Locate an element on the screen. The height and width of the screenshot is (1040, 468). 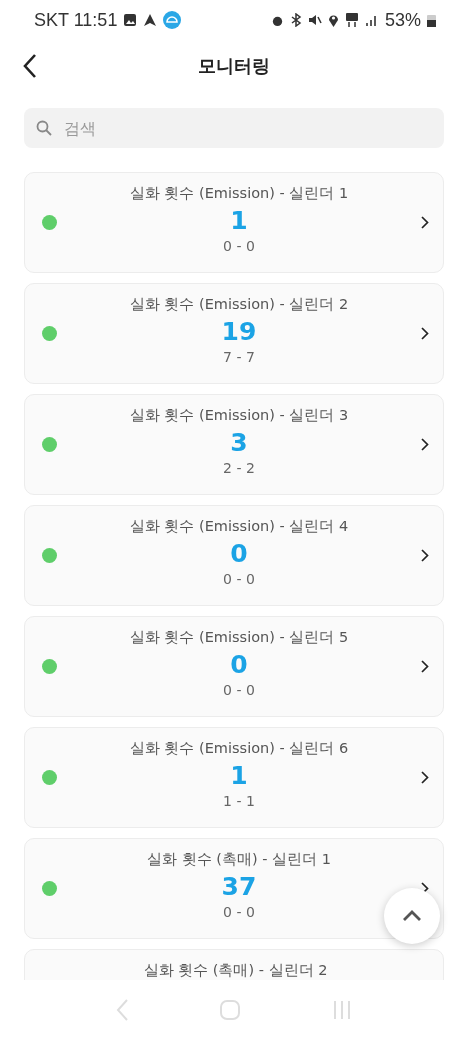
monitor-card: 실화 횟수 (Emission) - 실린더 6 1 1 - 1 is located at coordinates (234, 777).